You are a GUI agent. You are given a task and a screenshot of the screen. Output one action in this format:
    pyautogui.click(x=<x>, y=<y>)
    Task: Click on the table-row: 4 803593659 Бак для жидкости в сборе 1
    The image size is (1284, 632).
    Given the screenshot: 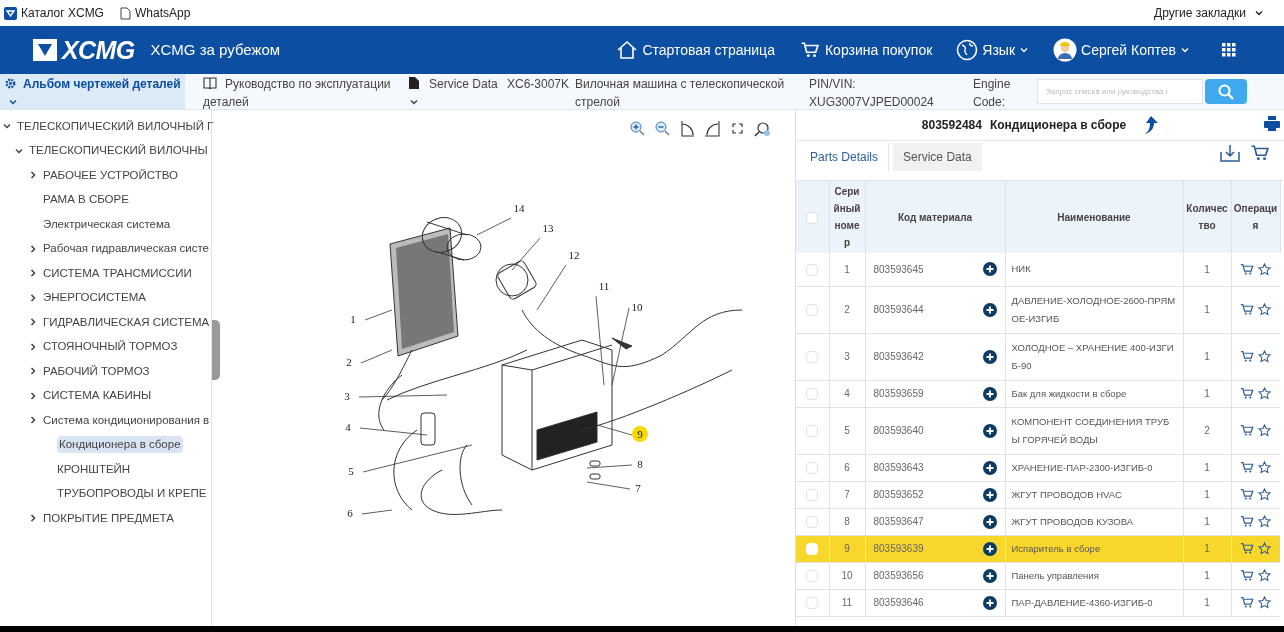 What is the action you would take?
    pyautogui.click(x=1038, y=393)
    